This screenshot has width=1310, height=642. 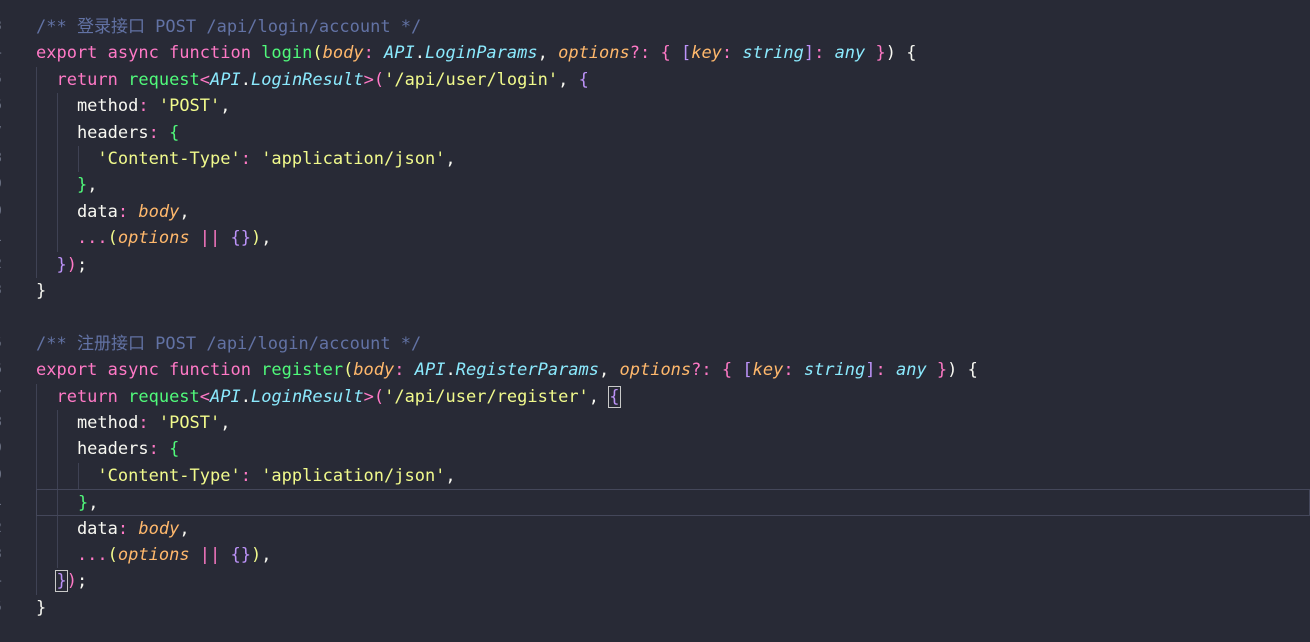 What do you see at coordinates (614, 396) in the screenshot?
I see `code-token: {` at bounding box center [614, 396].